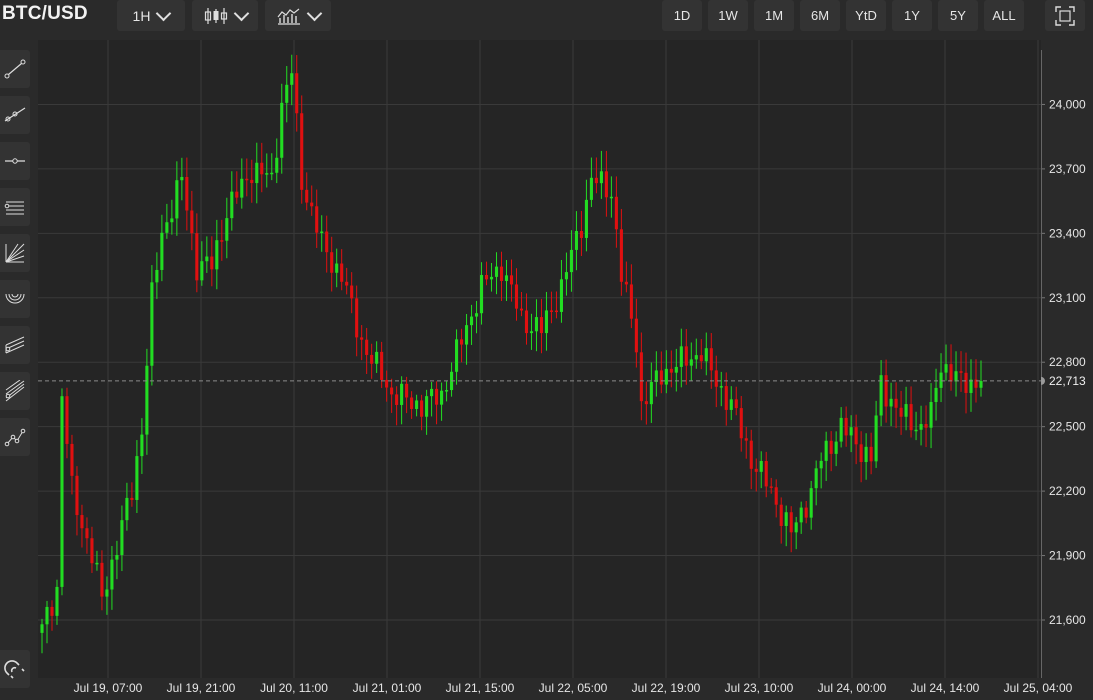 Image resolution: width=1093 pixels, height=700 pixels. Describe the element at coordinates (682, 15) in the screenshot. I see `range-1d-button: 1D` at that location.